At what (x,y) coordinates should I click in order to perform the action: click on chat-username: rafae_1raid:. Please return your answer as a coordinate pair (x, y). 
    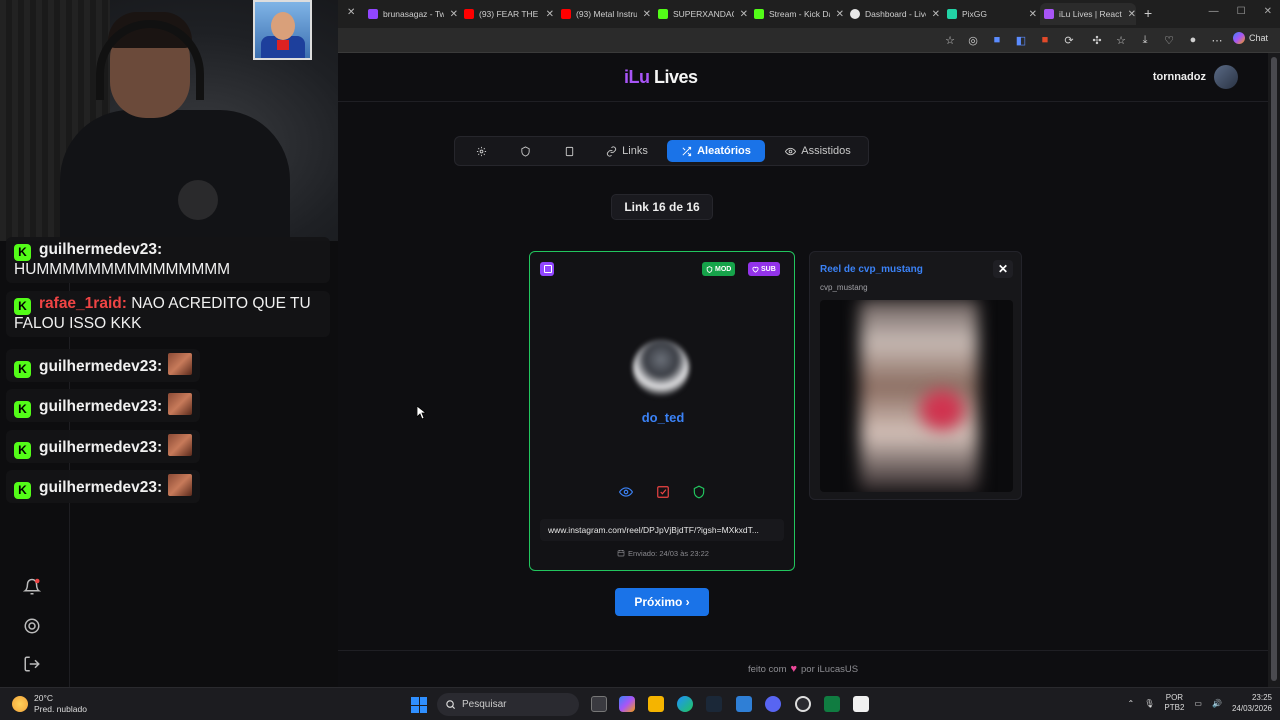
    Looking at the image, I should click on (83, 303).